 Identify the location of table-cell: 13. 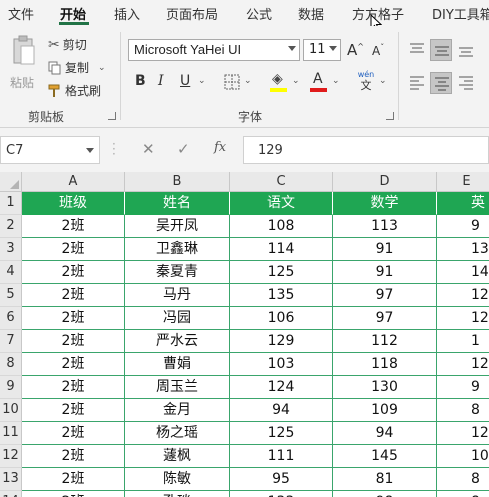
(463, 249).